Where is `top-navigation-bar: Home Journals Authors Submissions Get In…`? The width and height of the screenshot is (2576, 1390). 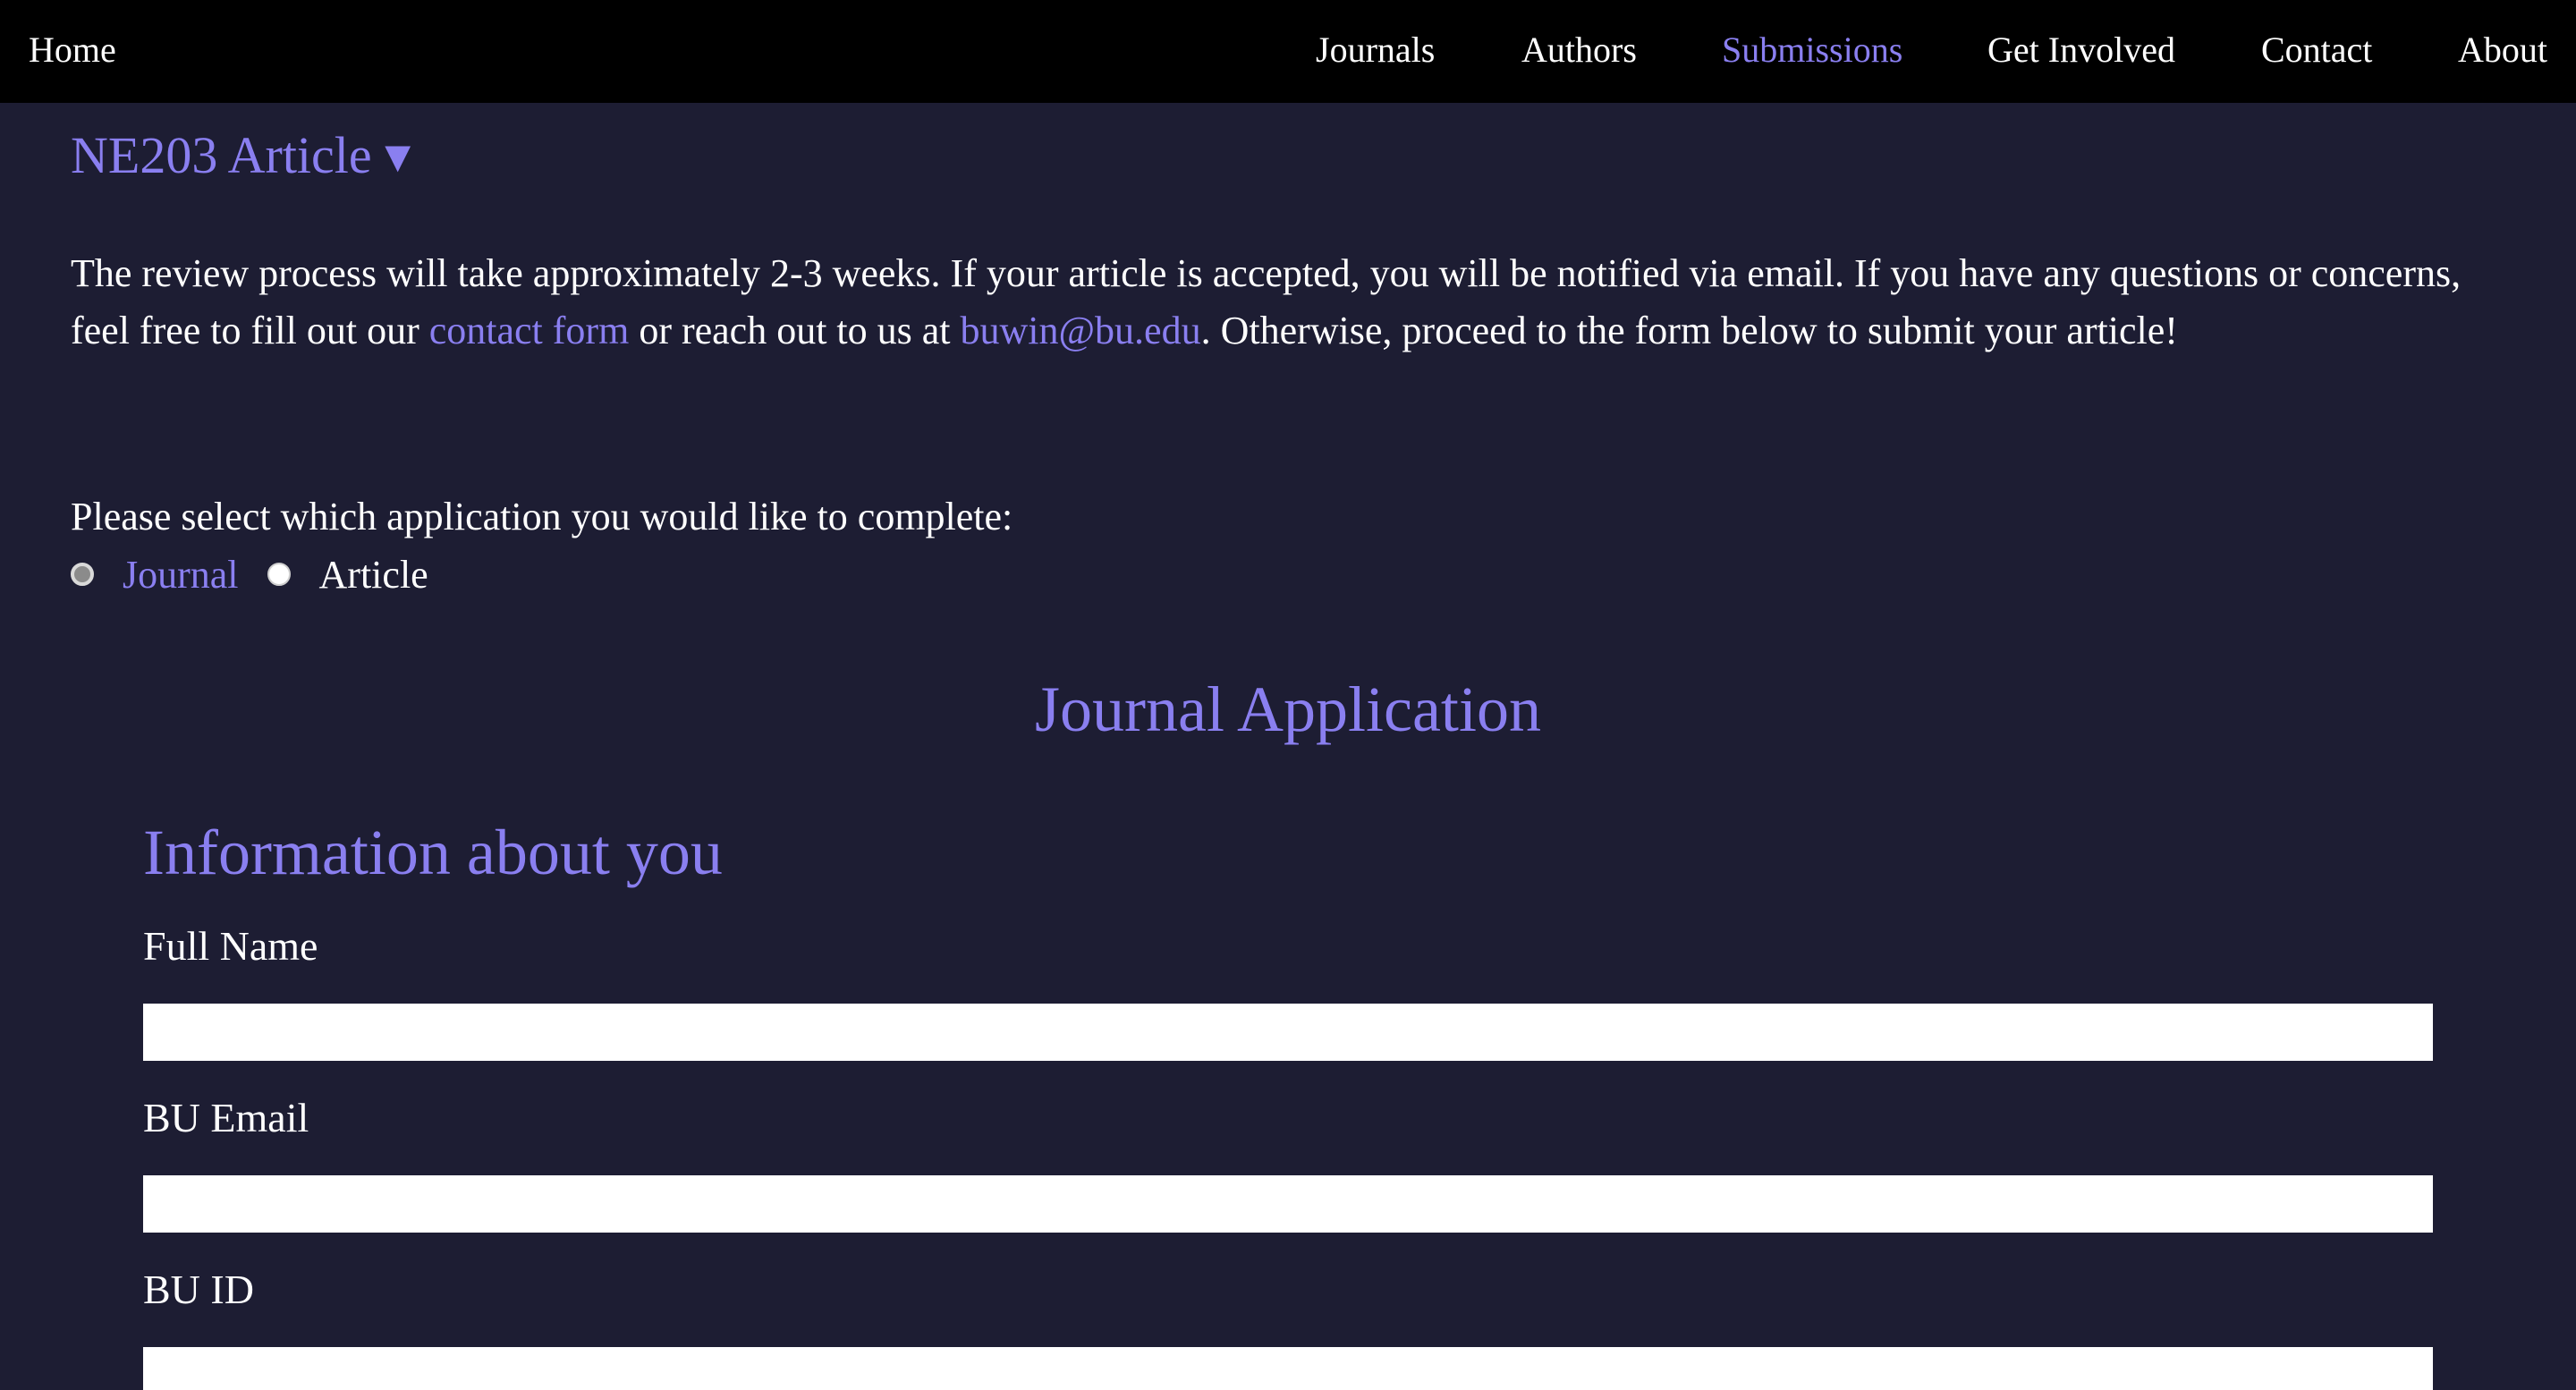 top-navigation-bar: Home Journals Authors Submissions Get In… is located at coordinates (1288, 51).